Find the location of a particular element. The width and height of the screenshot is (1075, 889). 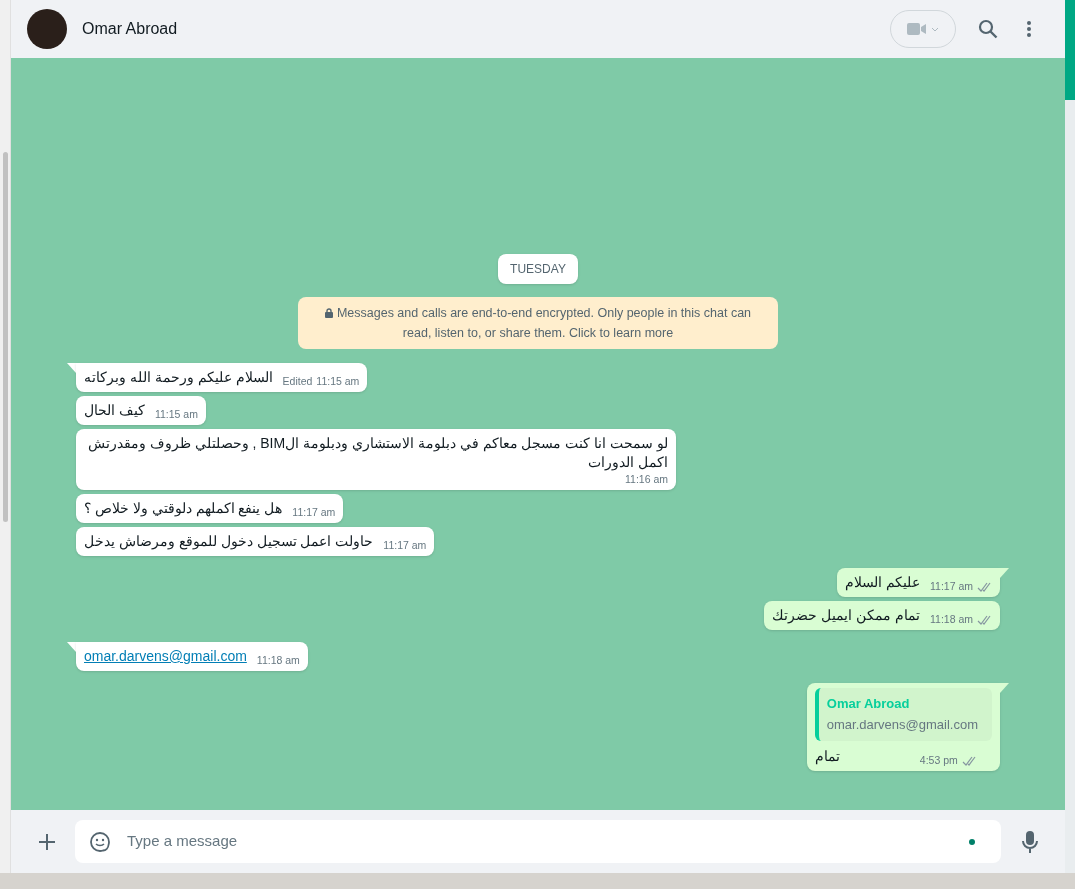

message-text: لو سمحت انا كنت مسجل معاكم في دبلومة الاستشاري ودبلومة الBIM , وحصلتلي ظروف ومقدرتش اكمل الدورات is located at coordinates (377, 453).